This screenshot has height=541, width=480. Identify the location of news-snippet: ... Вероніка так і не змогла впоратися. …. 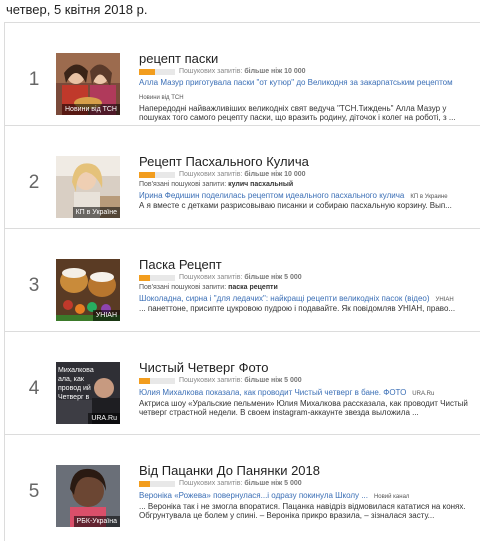
(302, 511).